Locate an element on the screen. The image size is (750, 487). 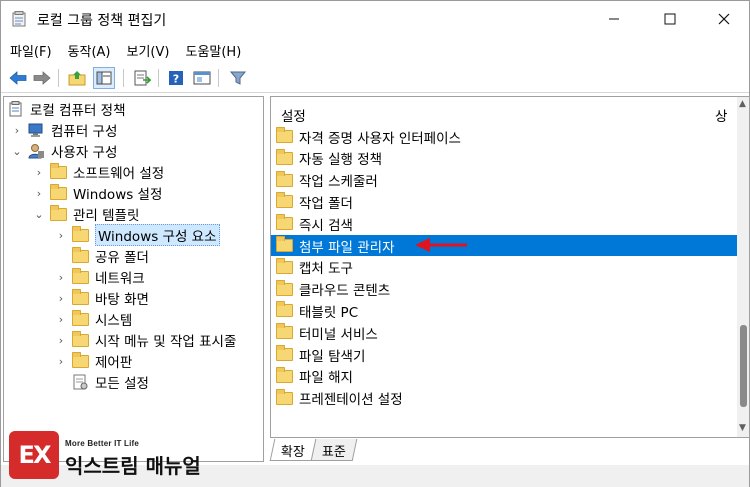
tree-item-local-computer-policy: 로컬 컴퓨터 정책 is located at coordinates (67, 109).